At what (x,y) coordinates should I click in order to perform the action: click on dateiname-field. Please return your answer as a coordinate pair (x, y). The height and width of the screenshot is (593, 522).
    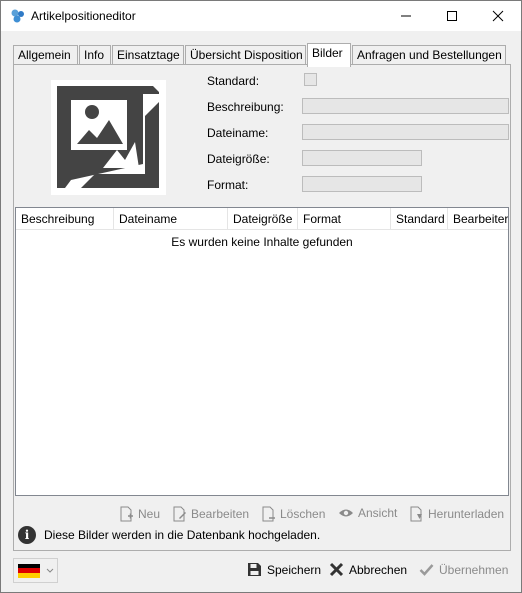
    Looking at the image, I should click on (405, 132).